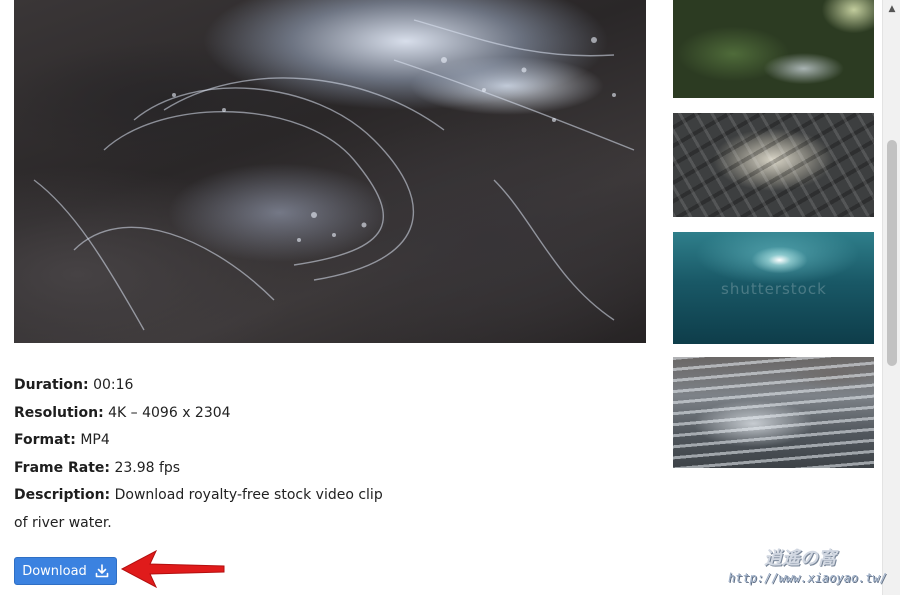  Describe the element at coordinates (773, 49) in the screenshot. I see `related-thumbnail-forest-stream` at that location.